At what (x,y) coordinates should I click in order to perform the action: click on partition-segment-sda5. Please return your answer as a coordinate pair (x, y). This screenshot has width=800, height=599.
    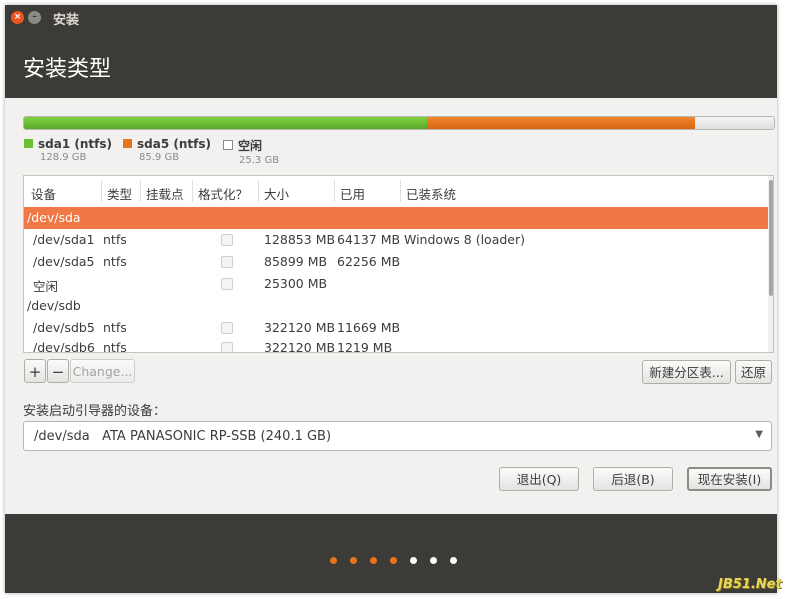
    Looking at the image, I should click on (561, 123).